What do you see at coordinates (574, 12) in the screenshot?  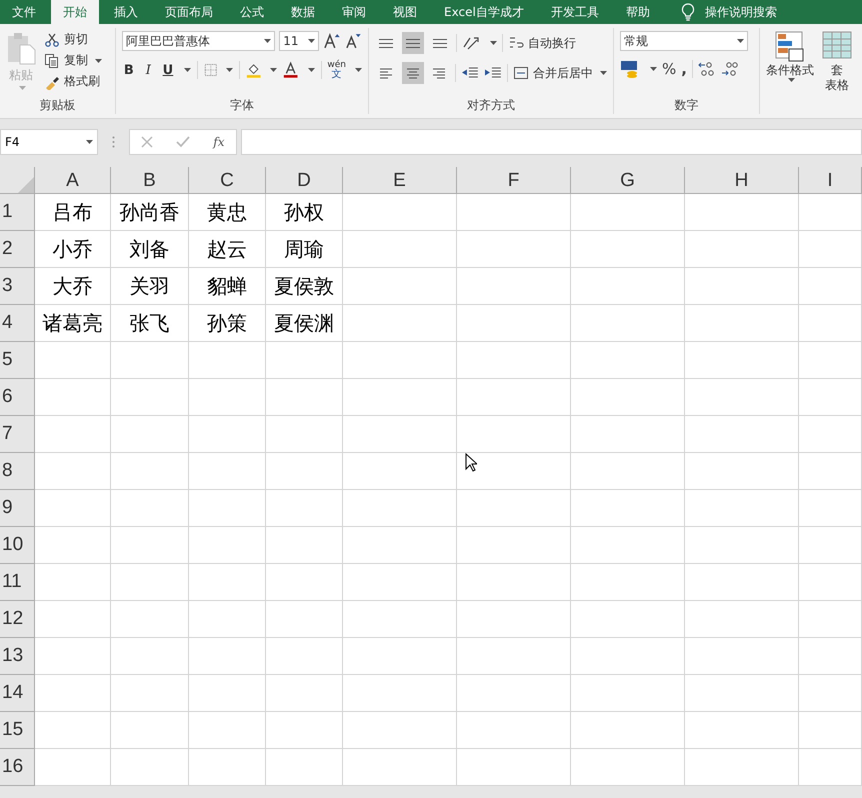 I see `ribbon-tab: 开发工具` at bounding box center [574, 12].